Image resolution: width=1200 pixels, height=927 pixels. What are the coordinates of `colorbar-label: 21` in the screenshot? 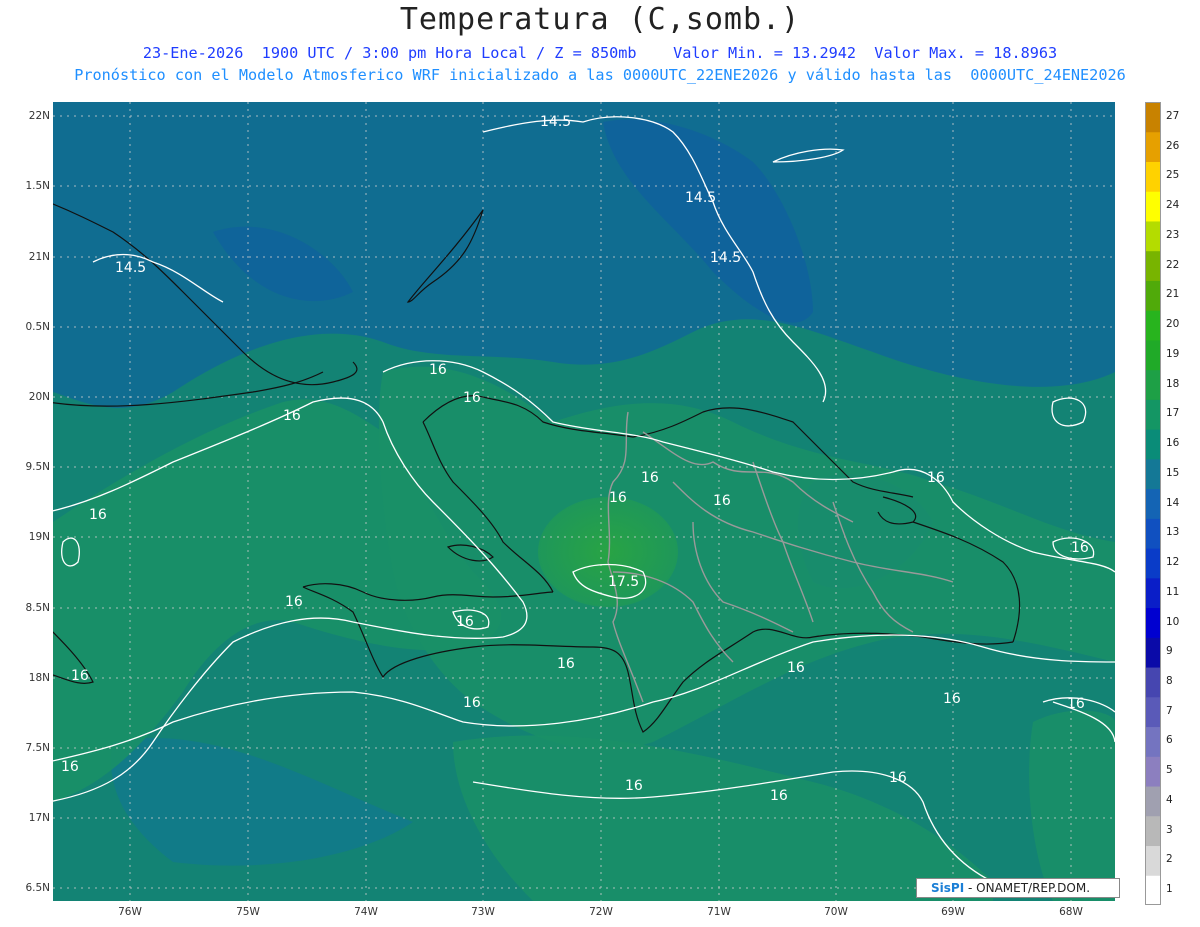 It's located at (1173, 294).